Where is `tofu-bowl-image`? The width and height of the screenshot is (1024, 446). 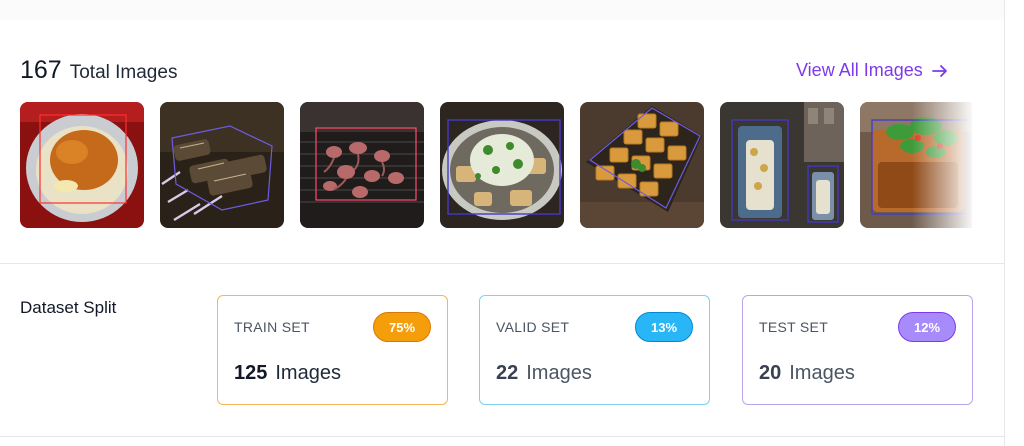
tofu-bowl-image is located at coordinates (502, 165).